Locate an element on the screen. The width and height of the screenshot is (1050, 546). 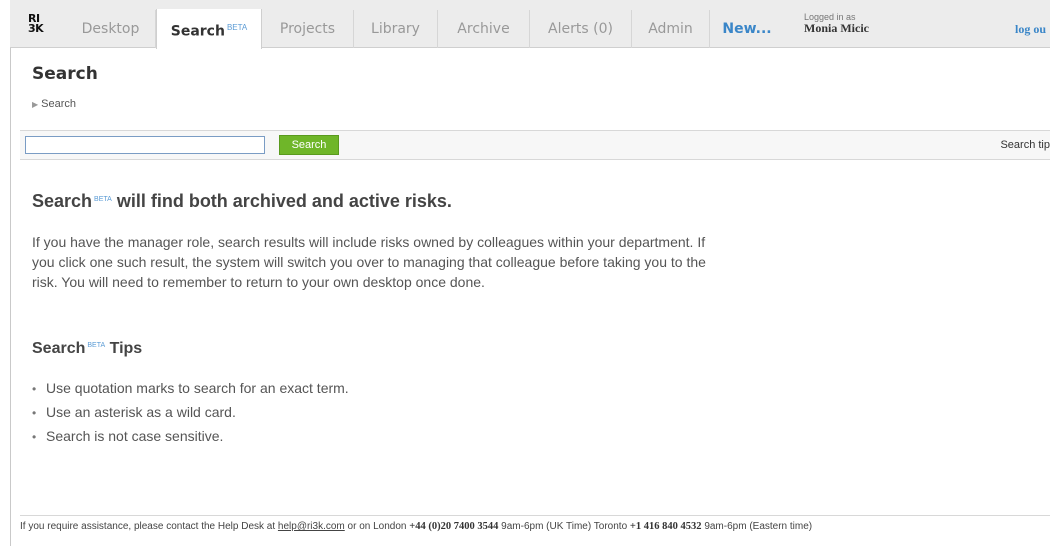
tab-admin: Admin is located at coordinates (671, 29).